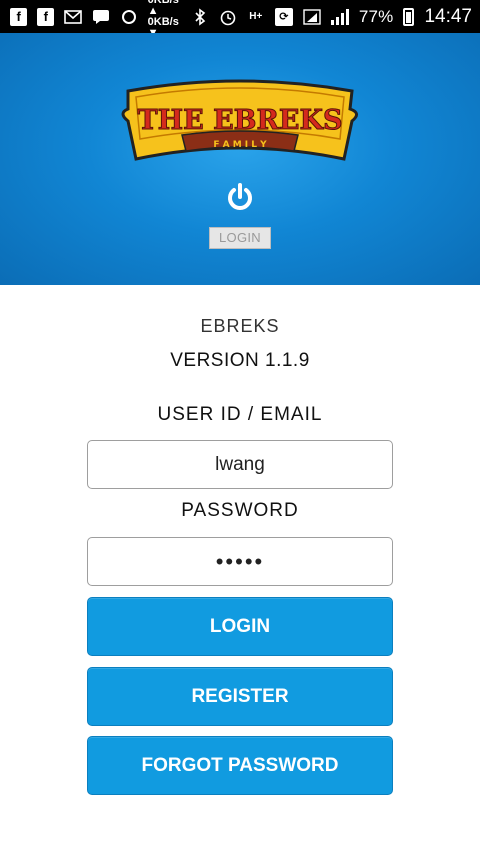 This screenshot has height=854, width=480. I want to click on user-id-input, so click(240, 464).